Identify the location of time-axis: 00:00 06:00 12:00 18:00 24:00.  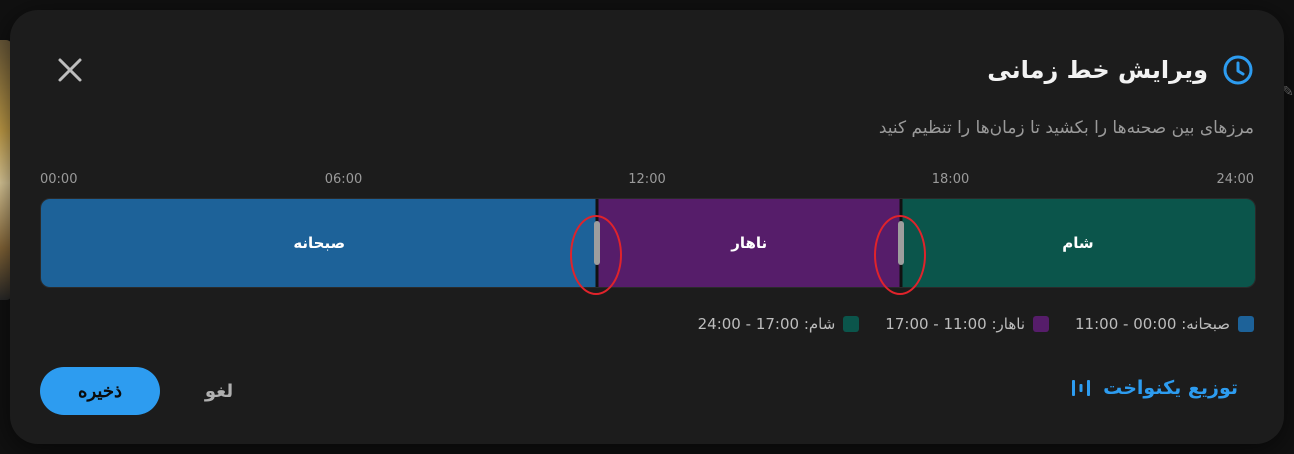
(647, 182).